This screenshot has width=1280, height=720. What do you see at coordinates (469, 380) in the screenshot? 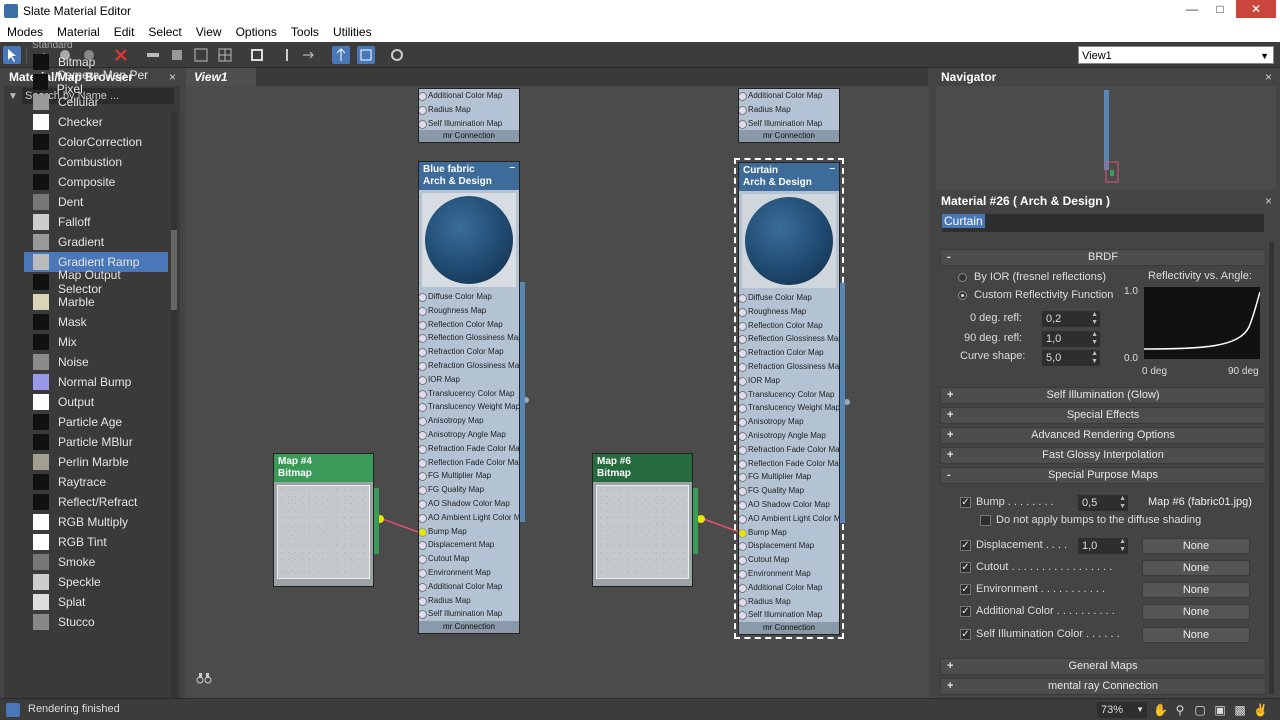
I see `node-slot: IOR Map` at bounding box center [469, 380].